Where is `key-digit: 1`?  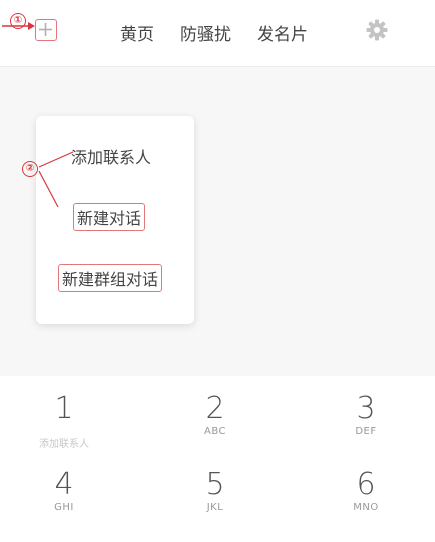
key-digit: 1 is located at coordinates (64, 408).